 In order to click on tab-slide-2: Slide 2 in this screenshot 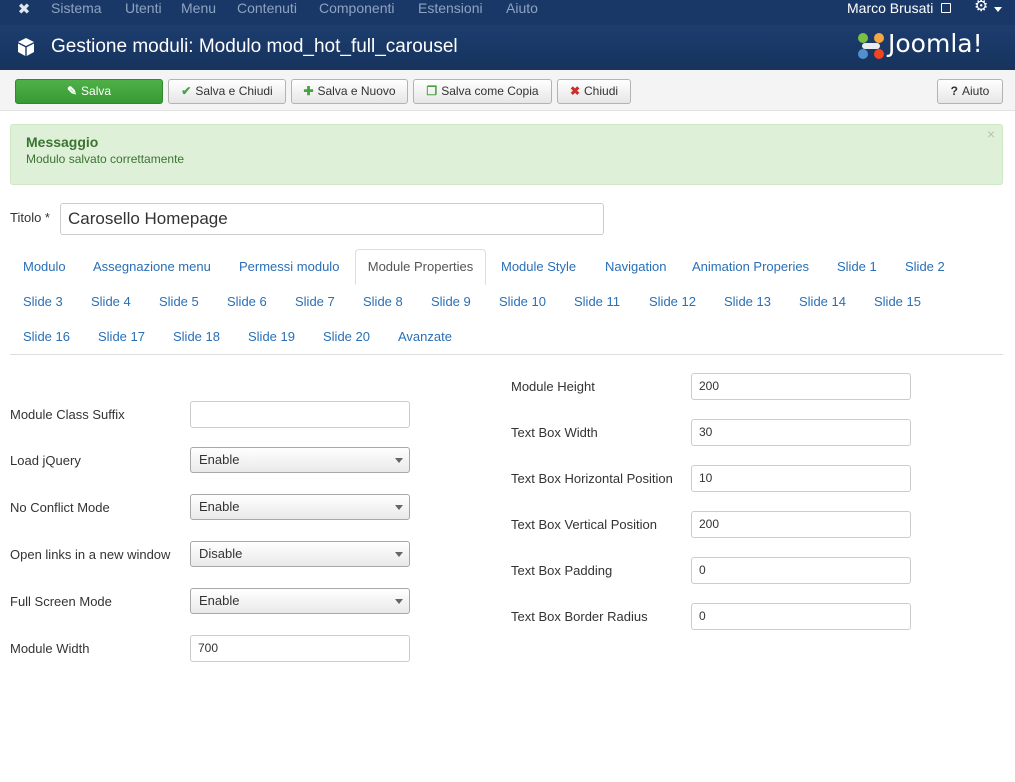, I will do `click(925, 267)`.